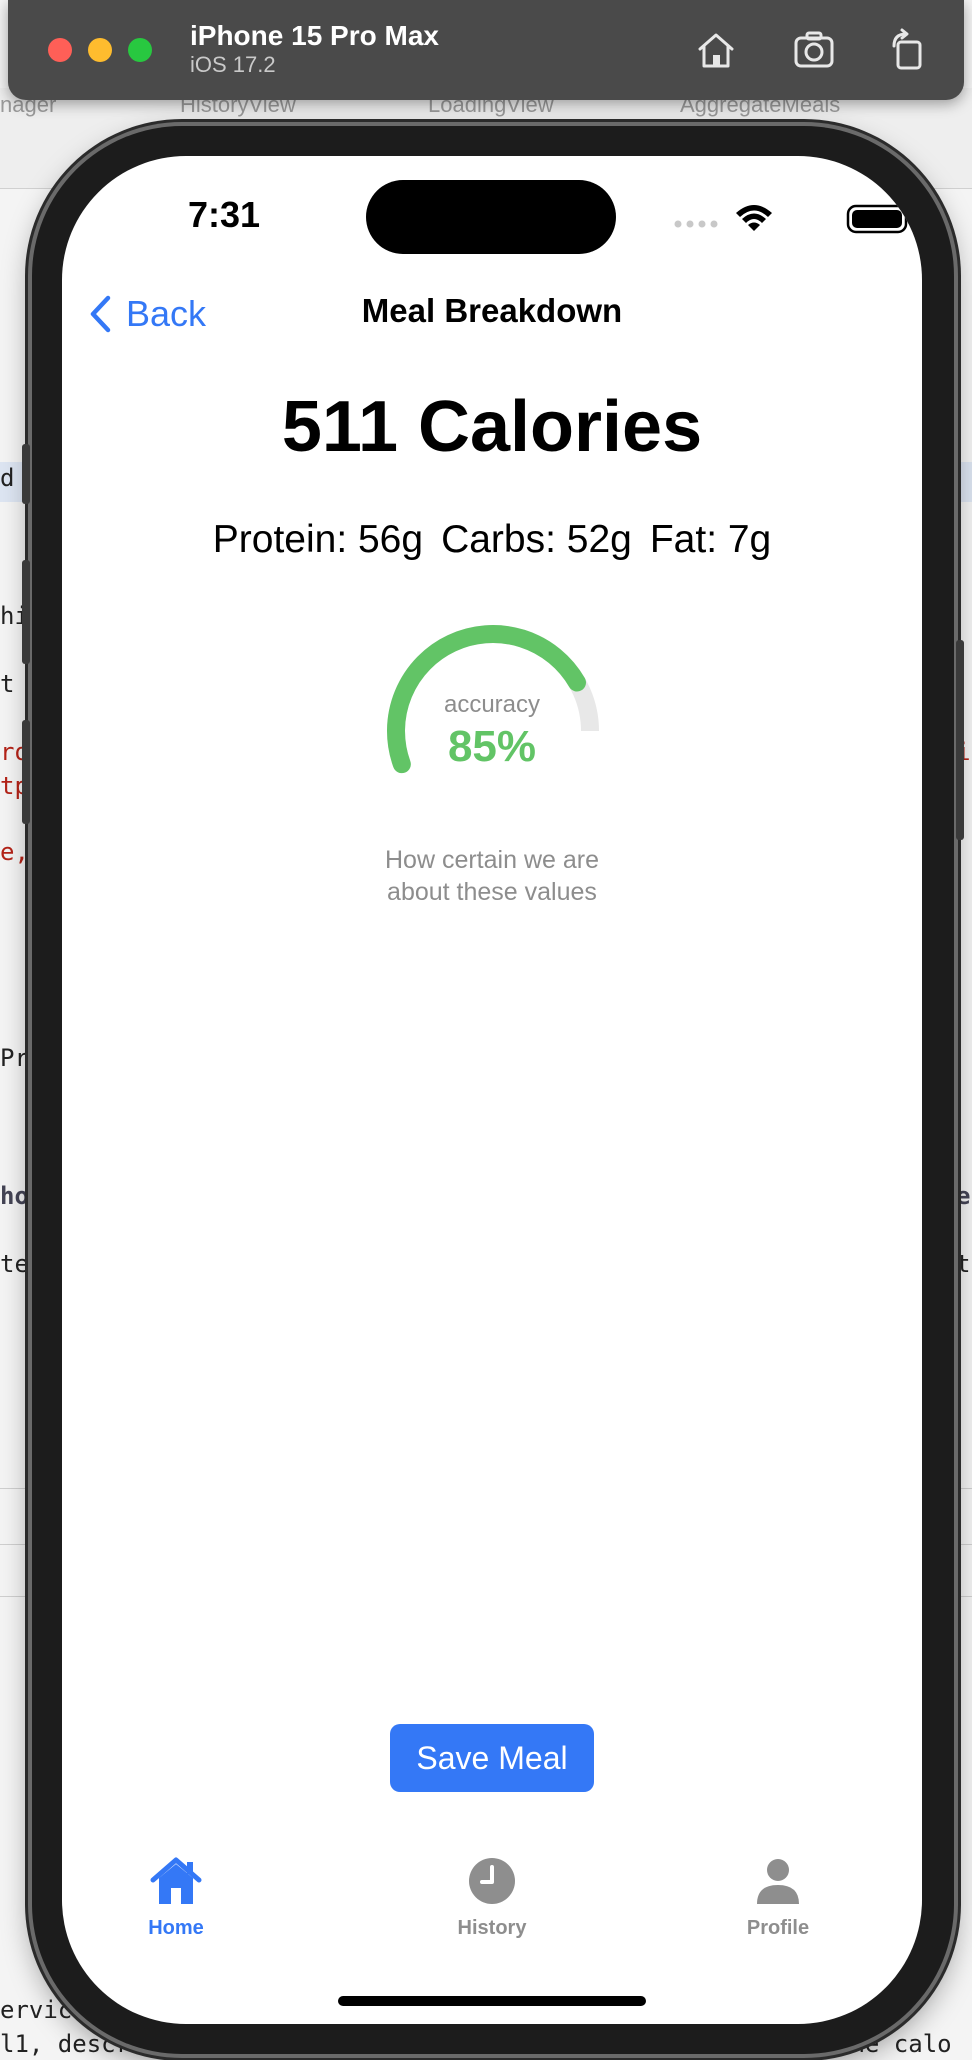 This screenshot has height=2060, width=972. I want to click on page-title: Meal Breakdown, so click(492, 310).